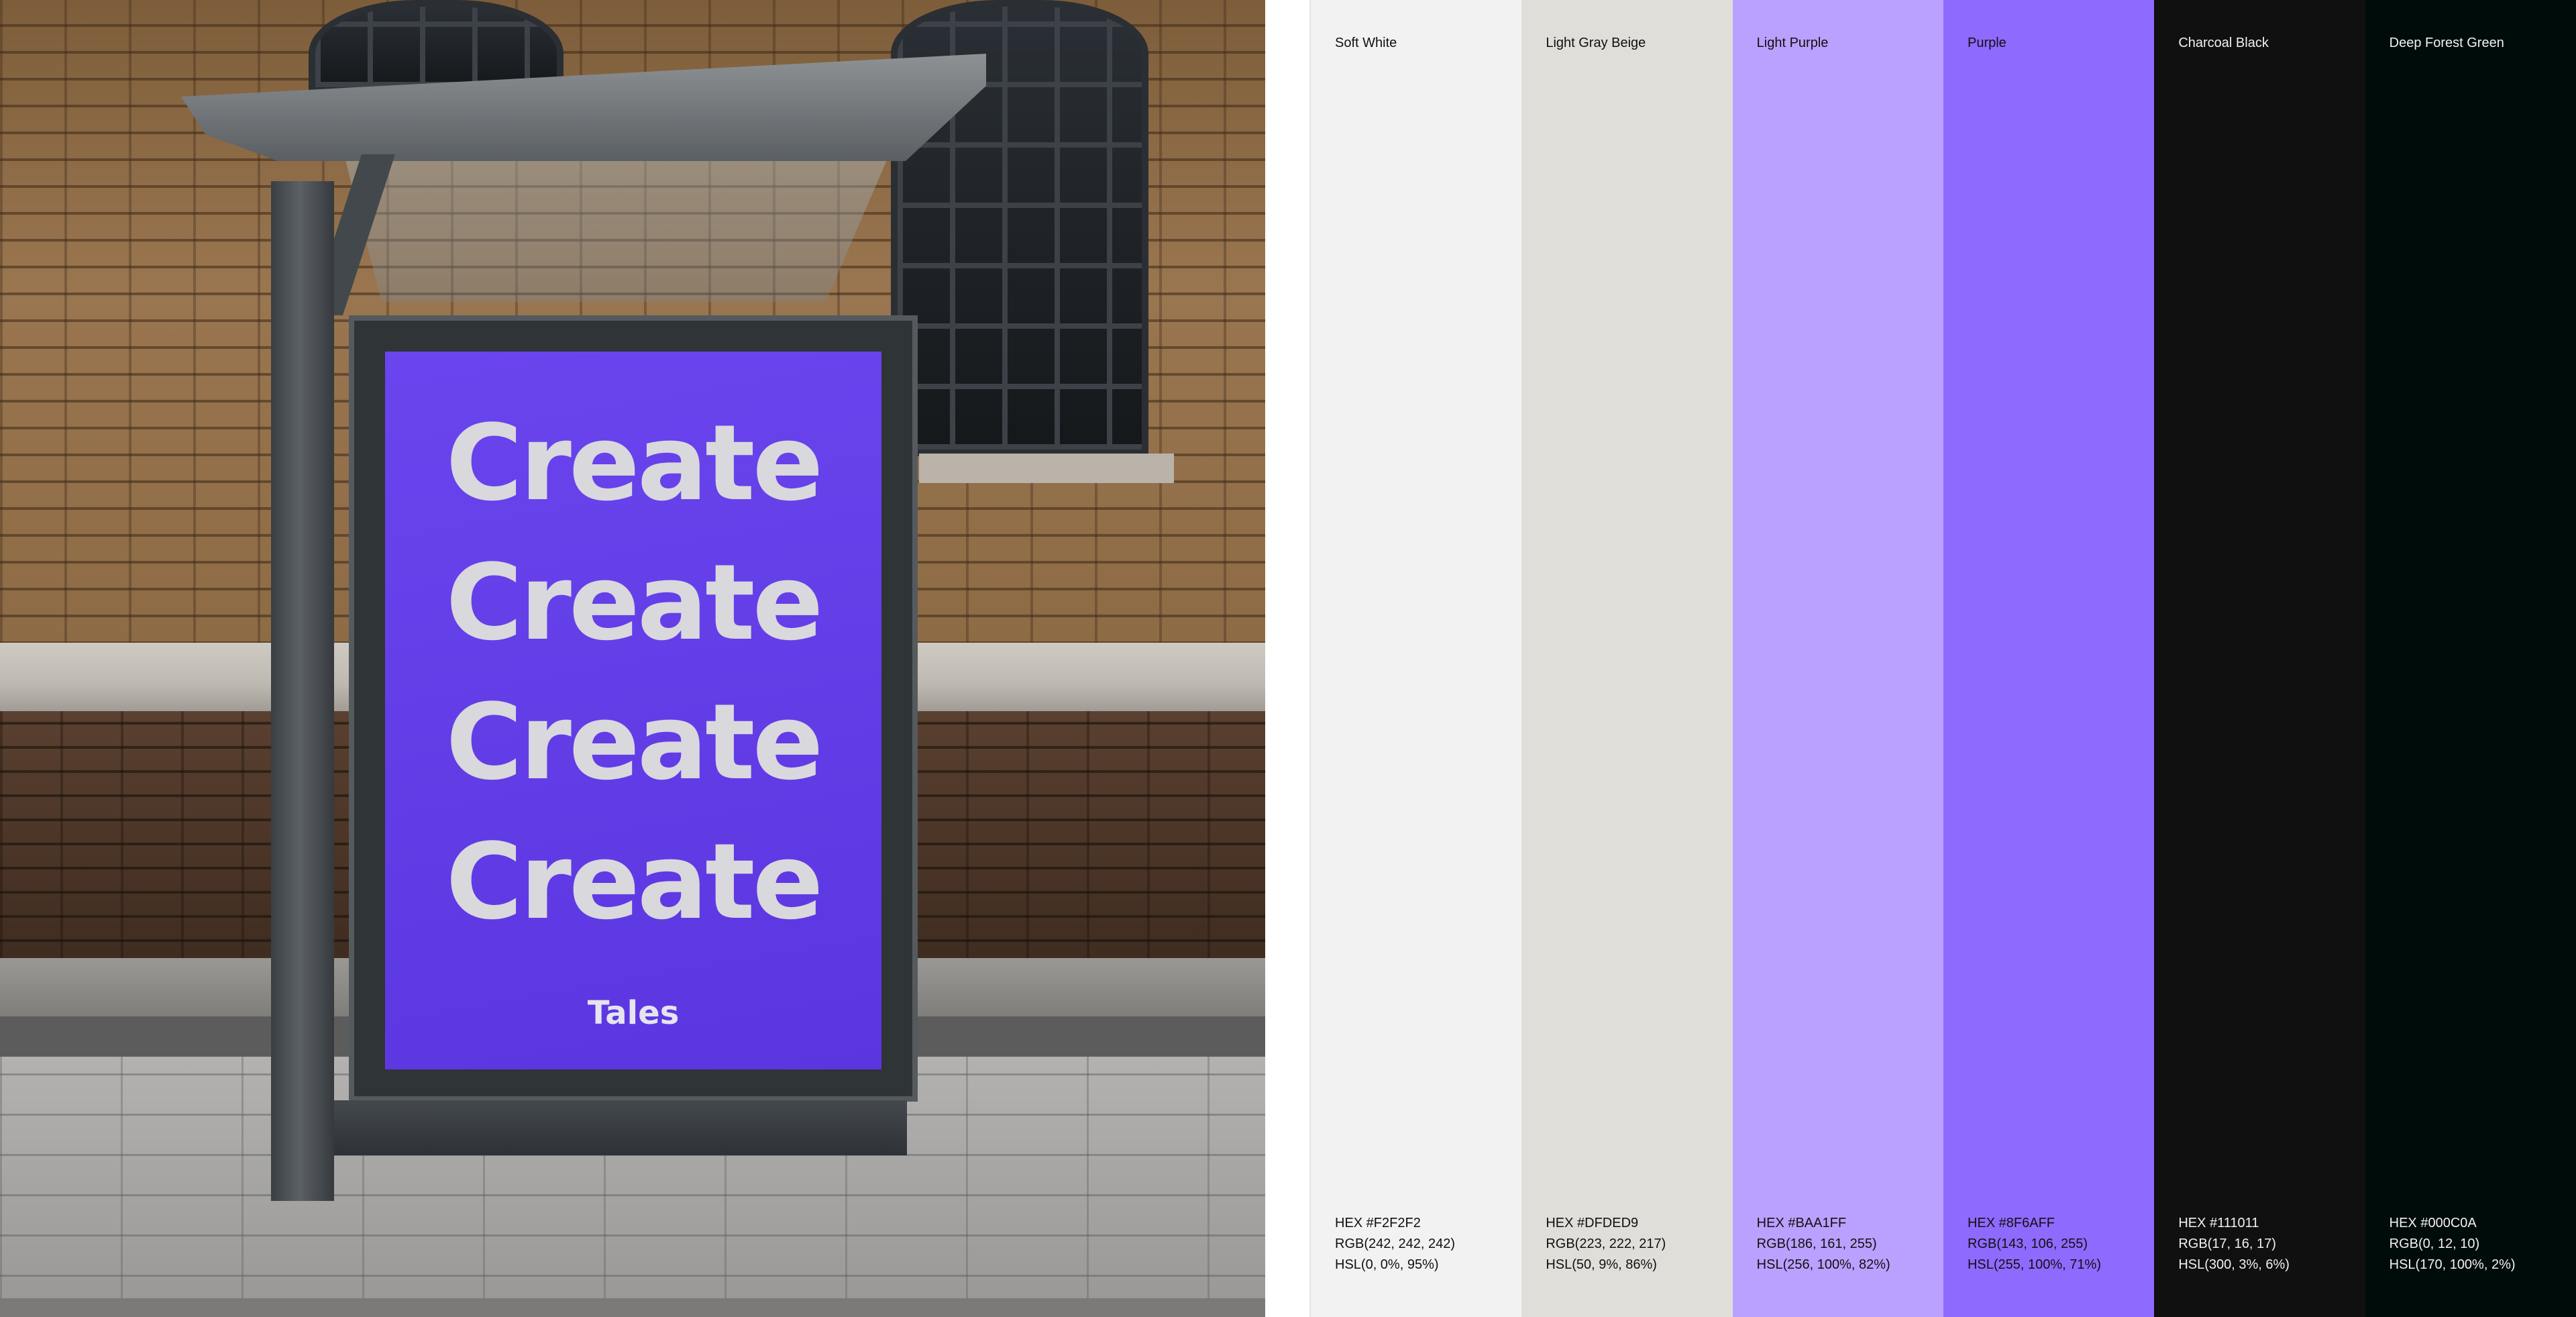 This screenshot has width=2576, height=1317. What do you see at coordinates (1046, 468) in the screenshot?
I see `window-sill` at bounding box center [1046, 468].